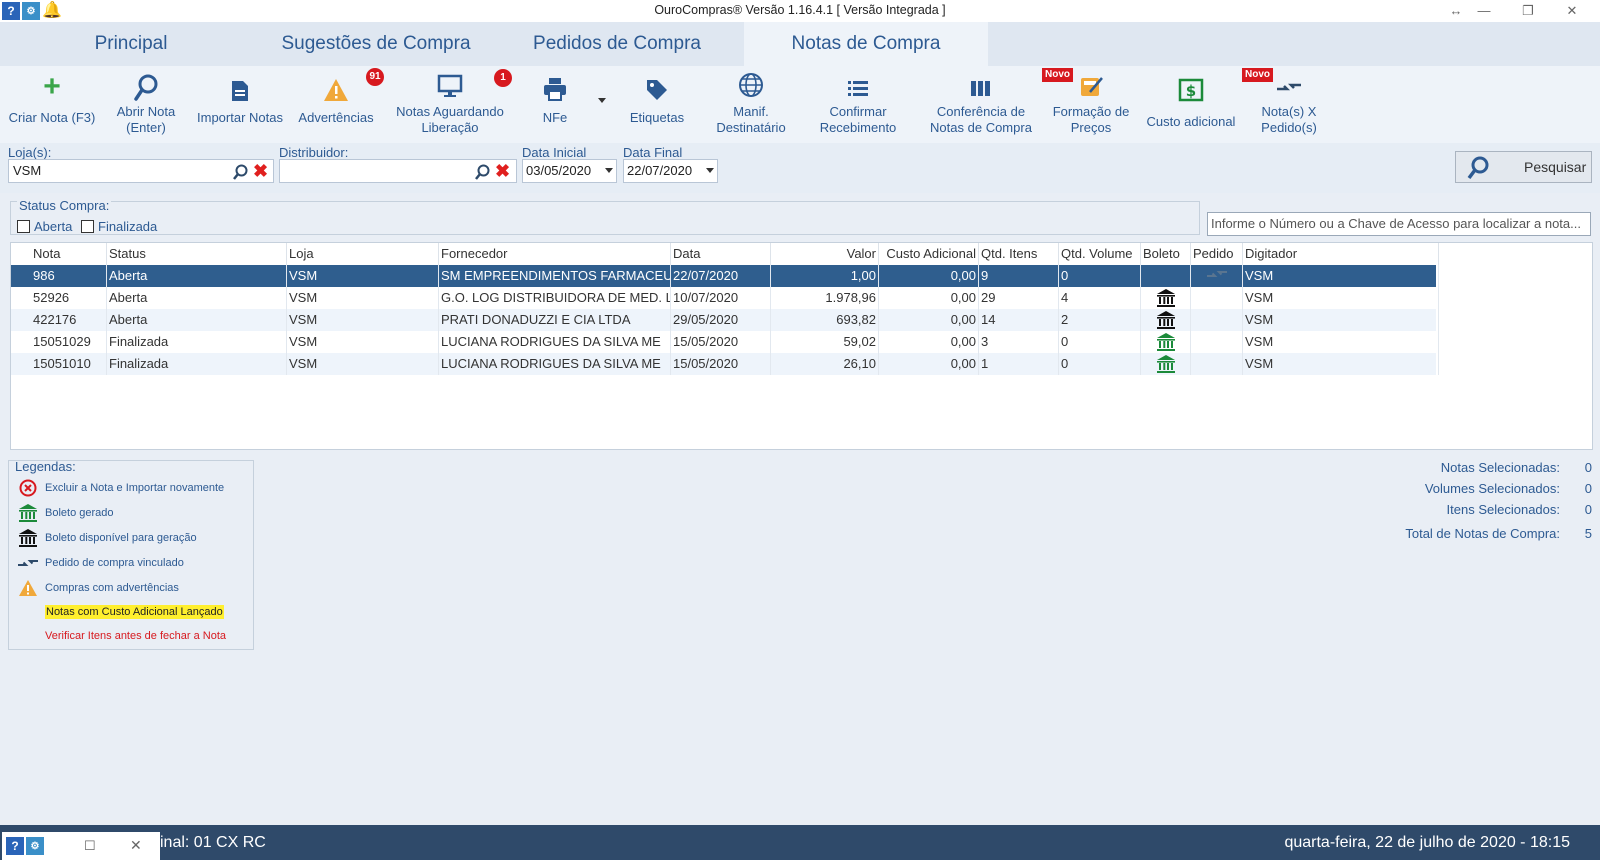  I want to click on help-icon: ?, so click(15, 846).